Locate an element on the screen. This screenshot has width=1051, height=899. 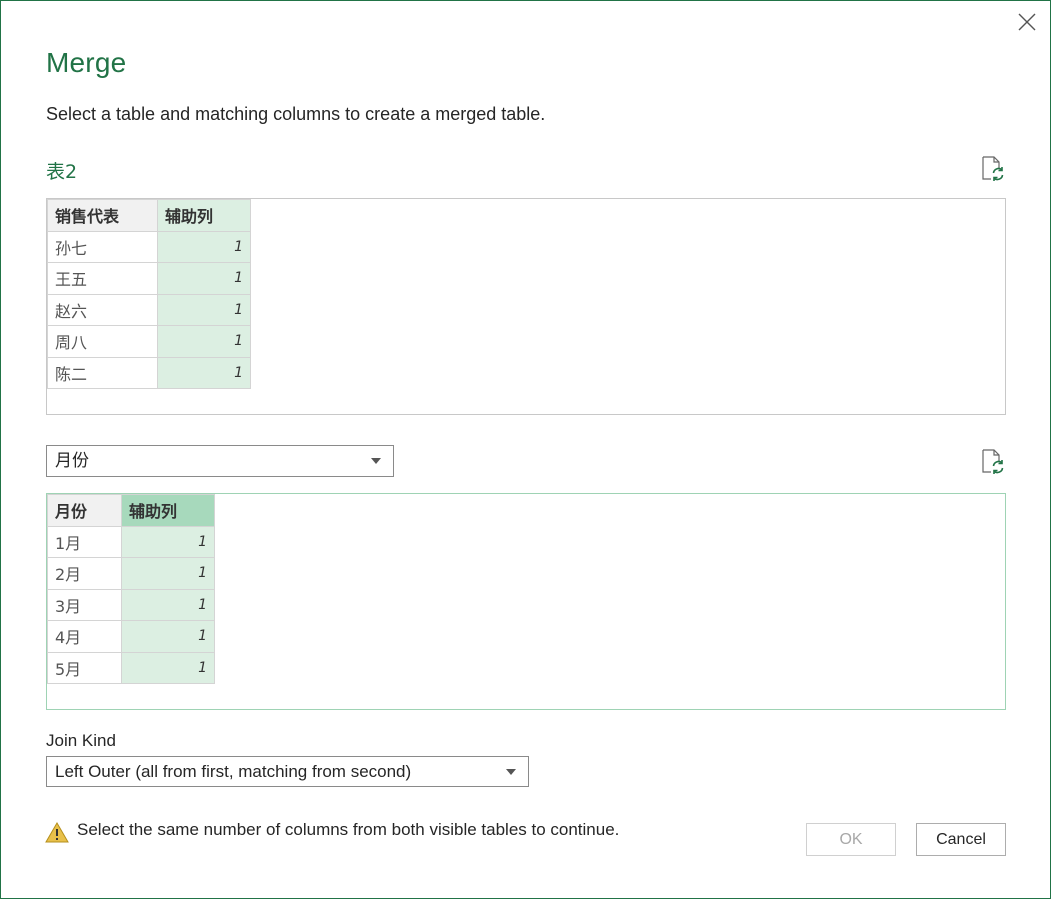
table-row: 陈二 1 is located at coordinates (149, 372).